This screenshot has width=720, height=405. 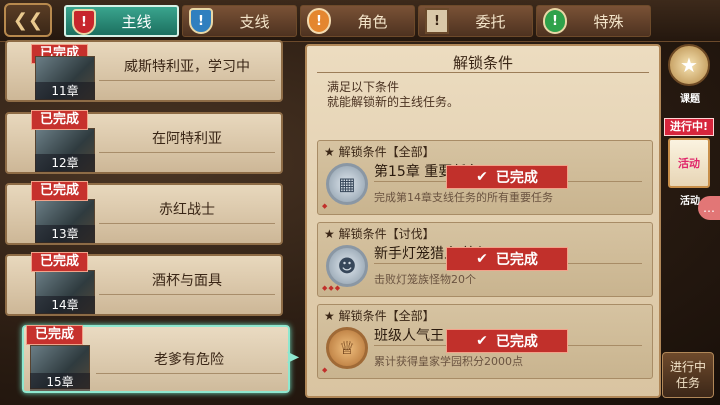 I want to click on tab-special: ! 特殊, so click(x=593, y=21).